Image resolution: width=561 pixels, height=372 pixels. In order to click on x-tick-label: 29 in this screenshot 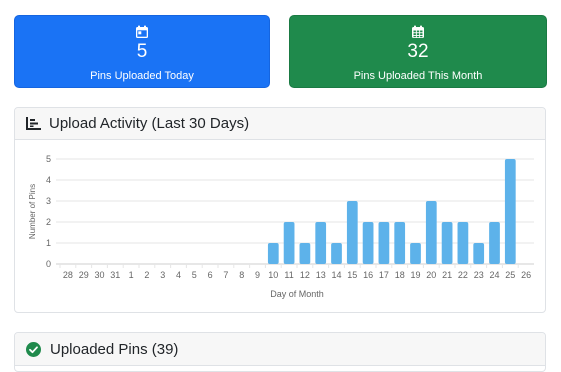, I will do `click(84, 275)`.